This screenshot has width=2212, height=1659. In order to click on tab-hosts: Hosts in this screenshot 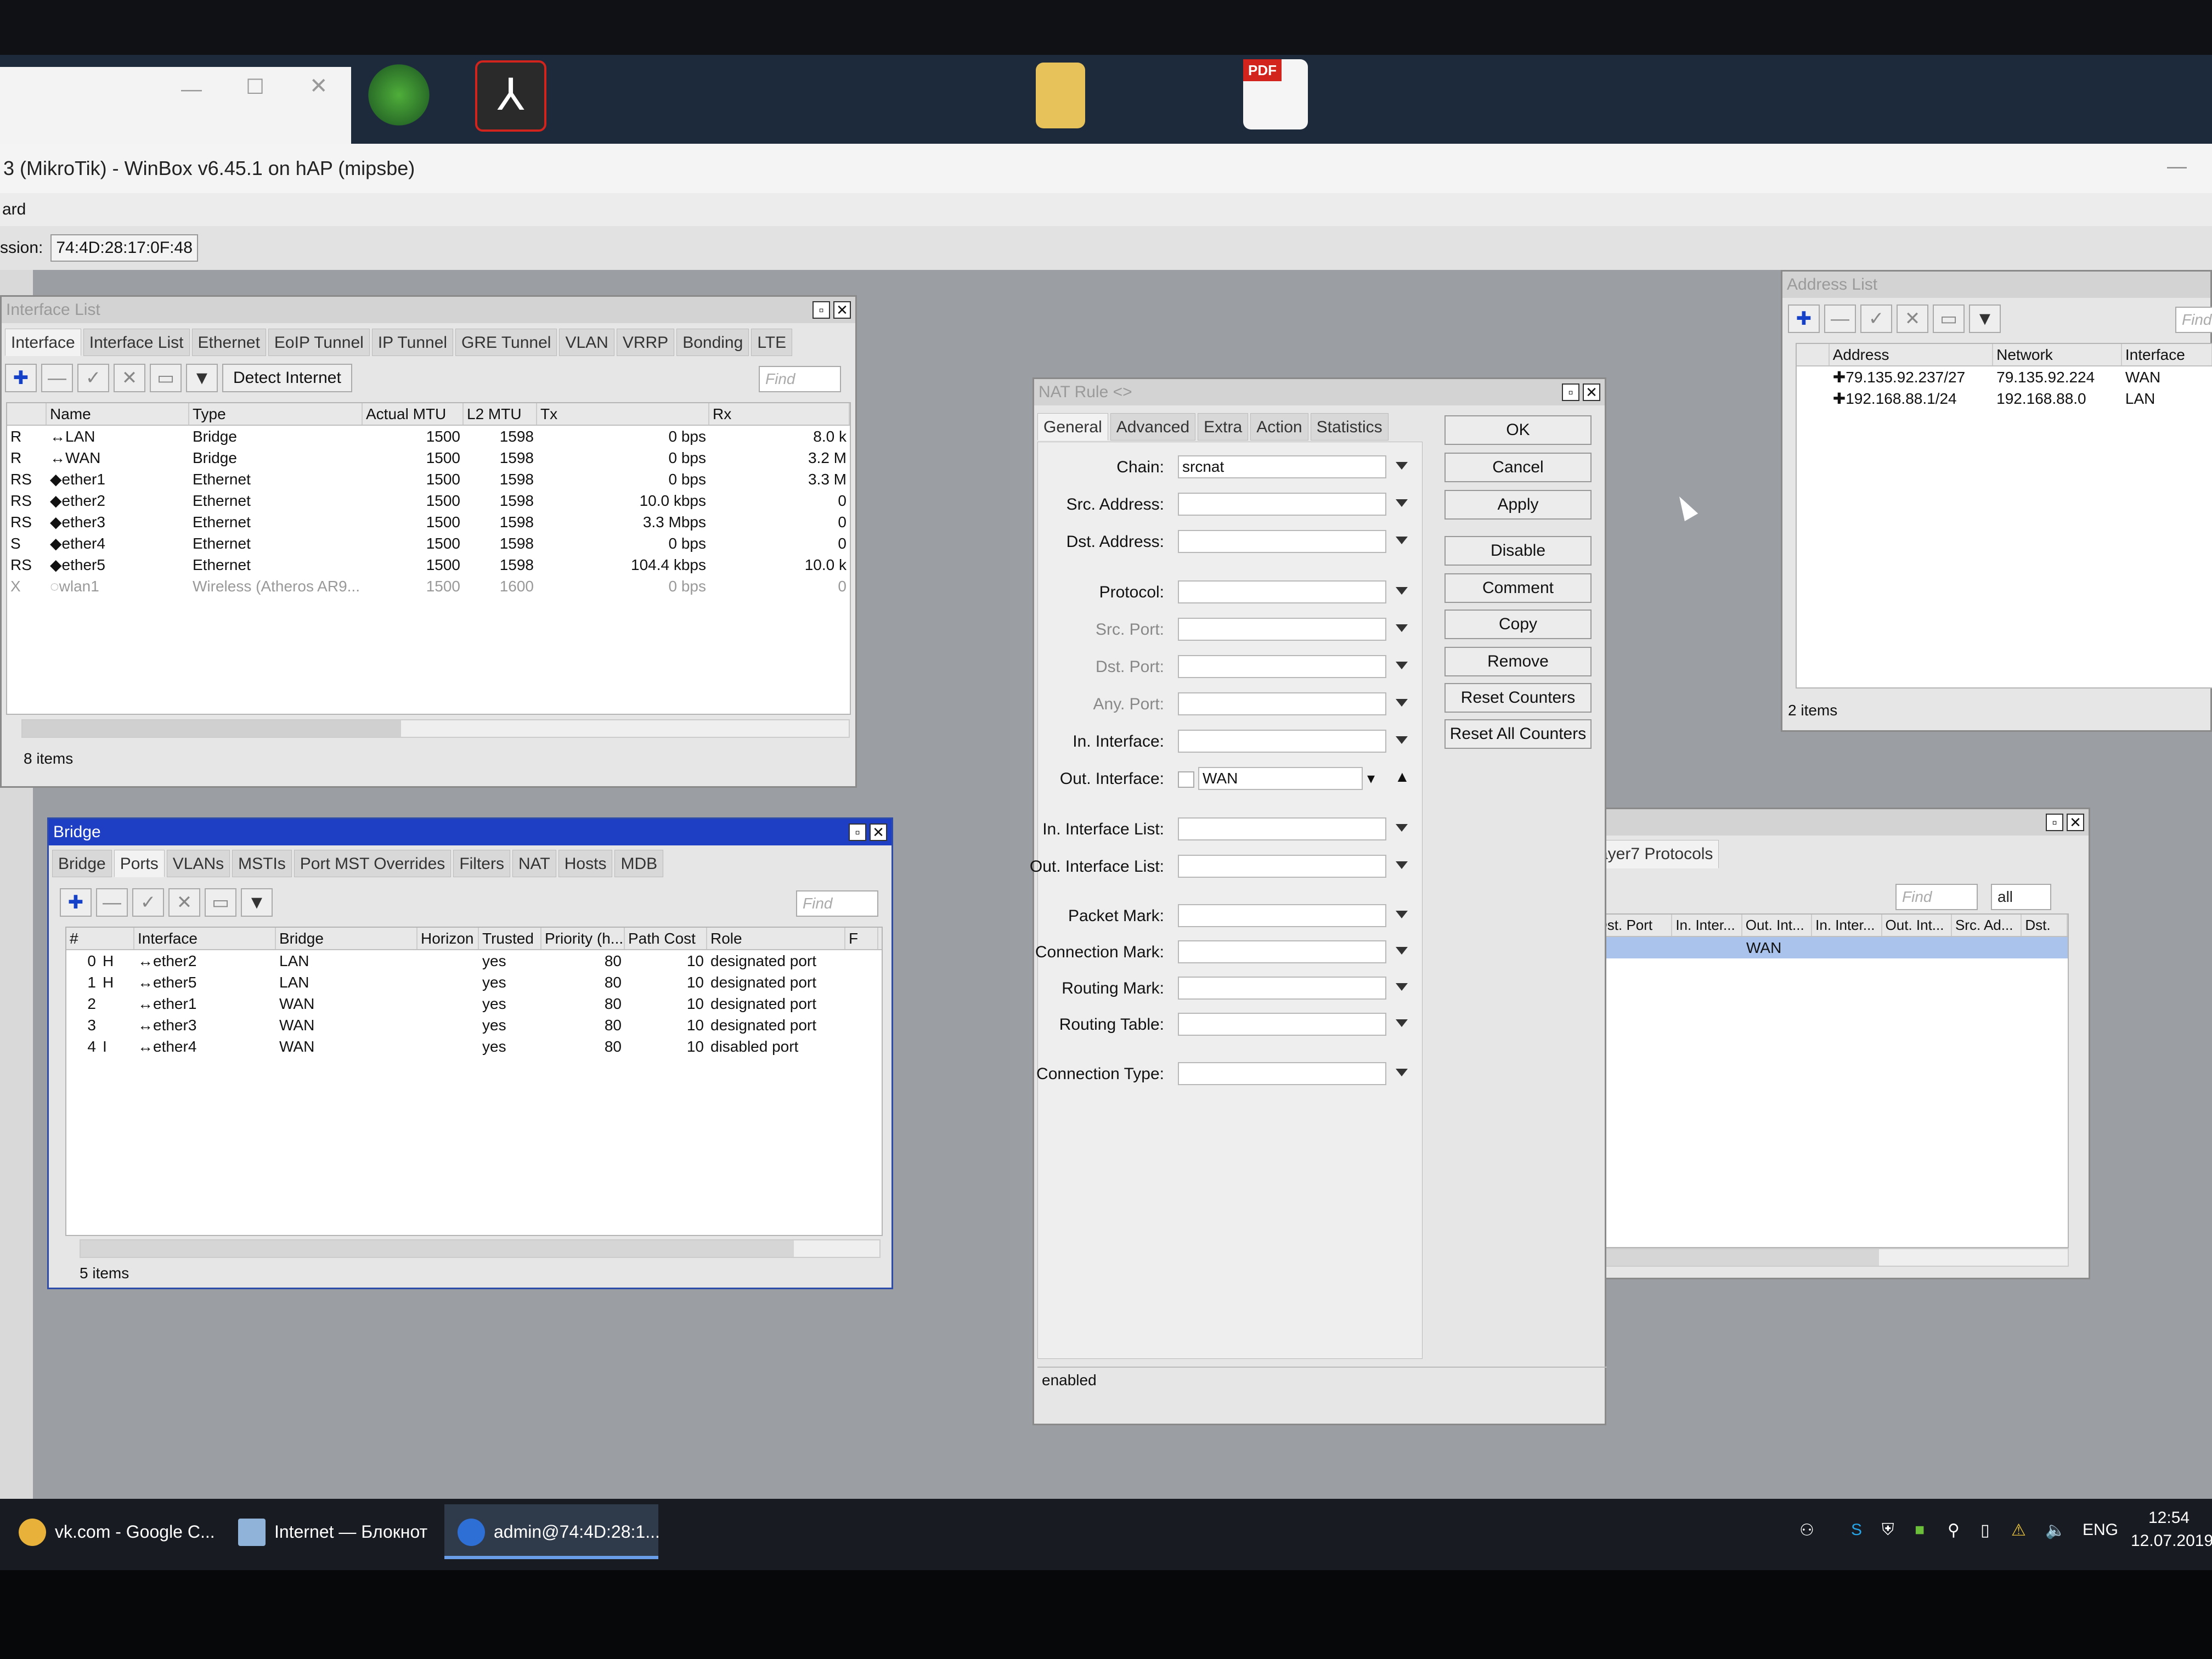, I will do `click(586, 864)`.